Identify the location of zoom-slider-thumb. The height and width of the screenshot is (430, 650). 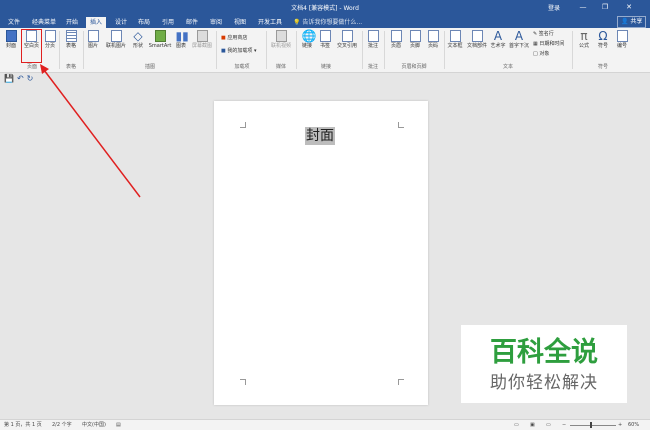
(591, 425).